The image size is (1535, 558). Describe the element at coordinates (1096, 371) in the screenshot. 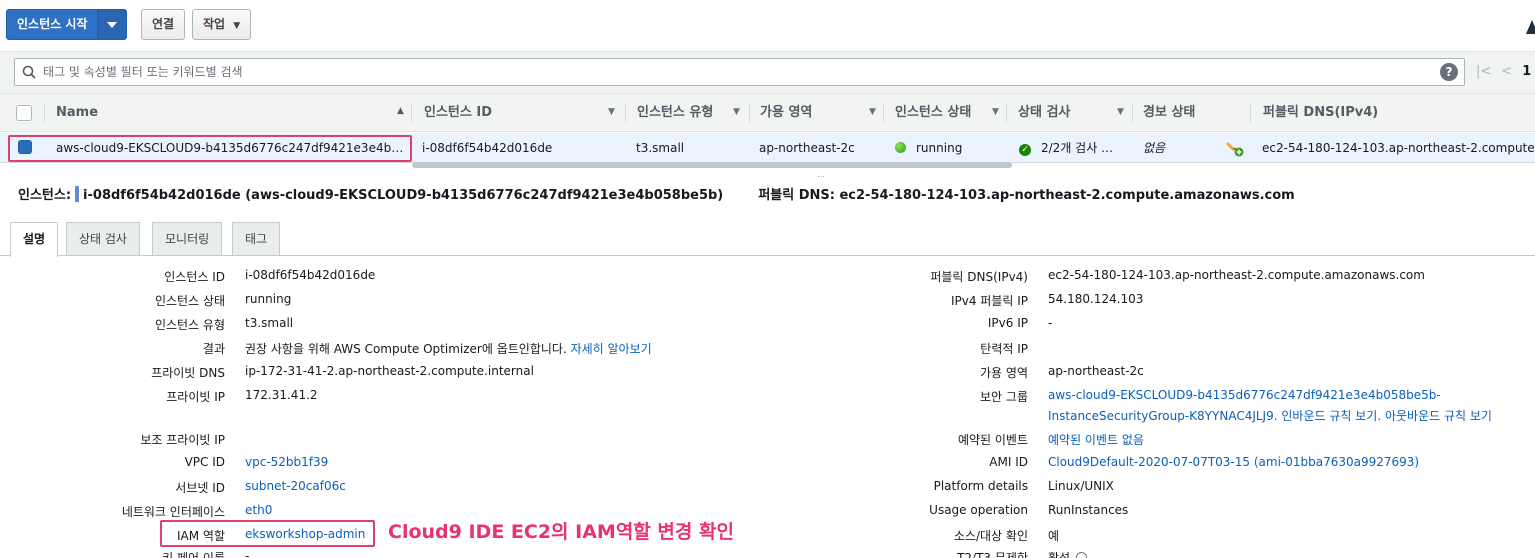

I see `detail-value: ap-northeast-2c` at that location.